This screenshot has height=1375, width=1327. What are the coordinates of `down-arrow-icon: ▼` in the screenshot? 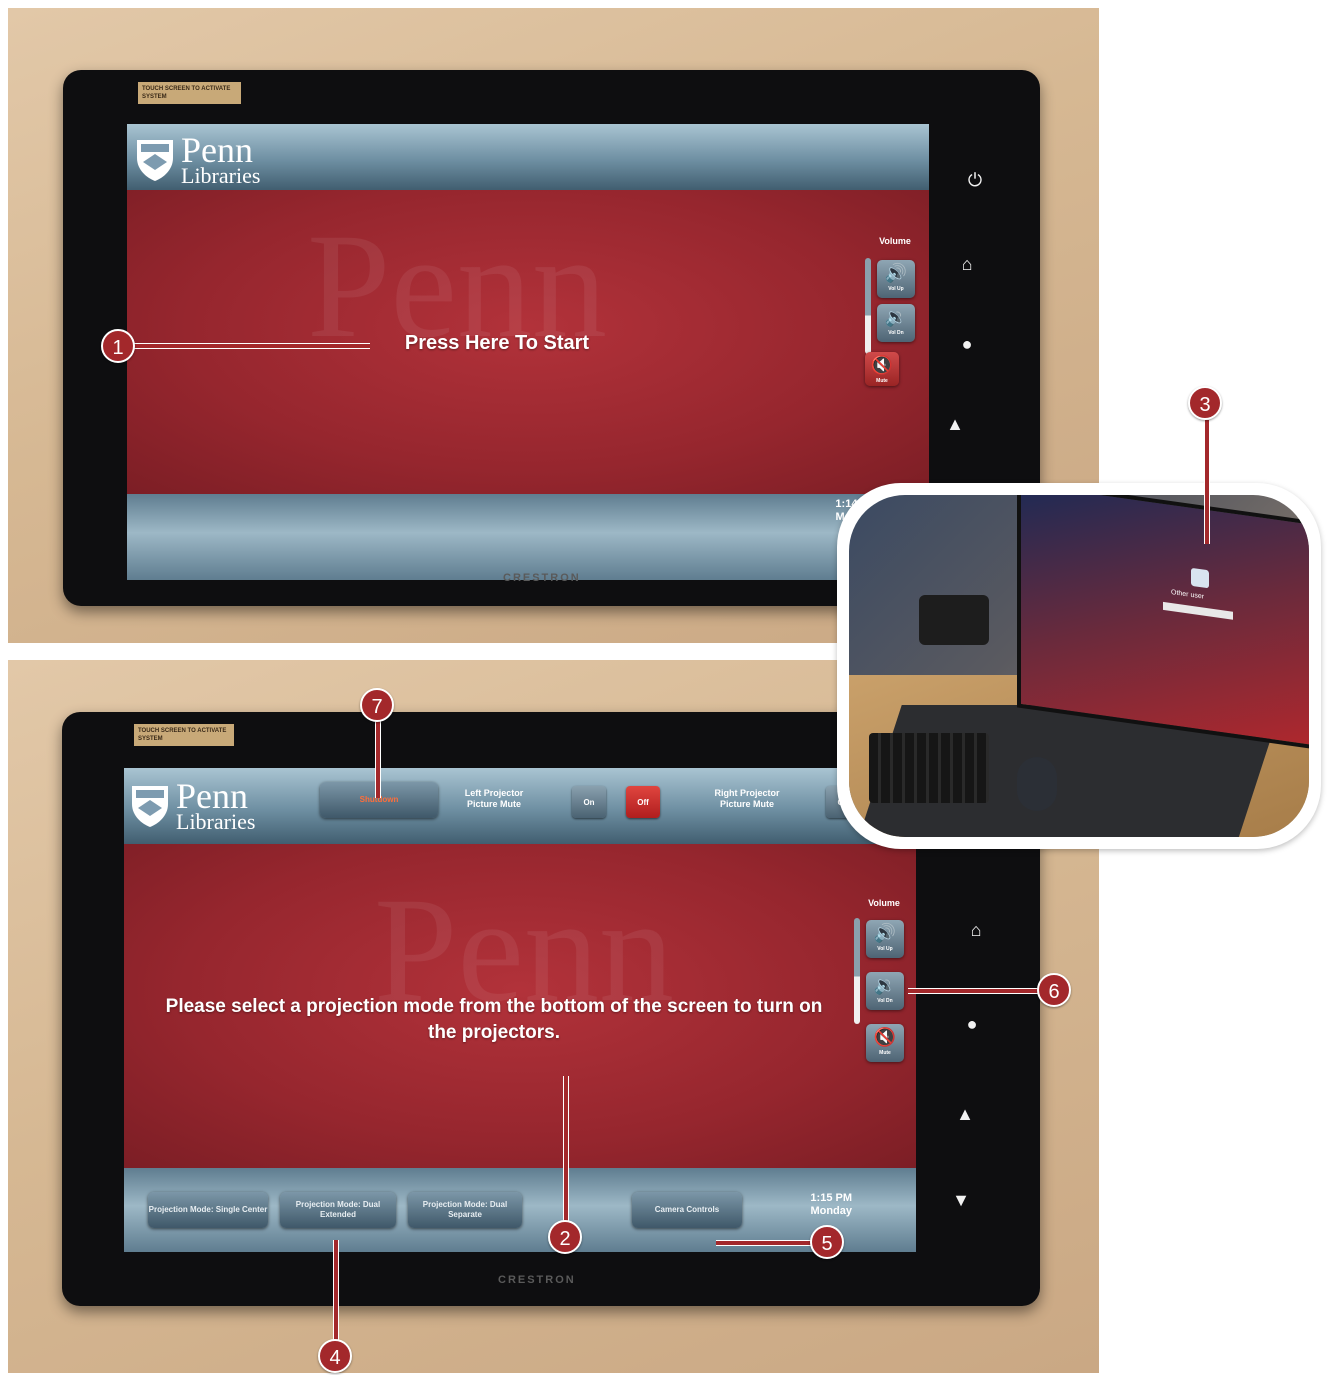 It's located at (961, 1200).